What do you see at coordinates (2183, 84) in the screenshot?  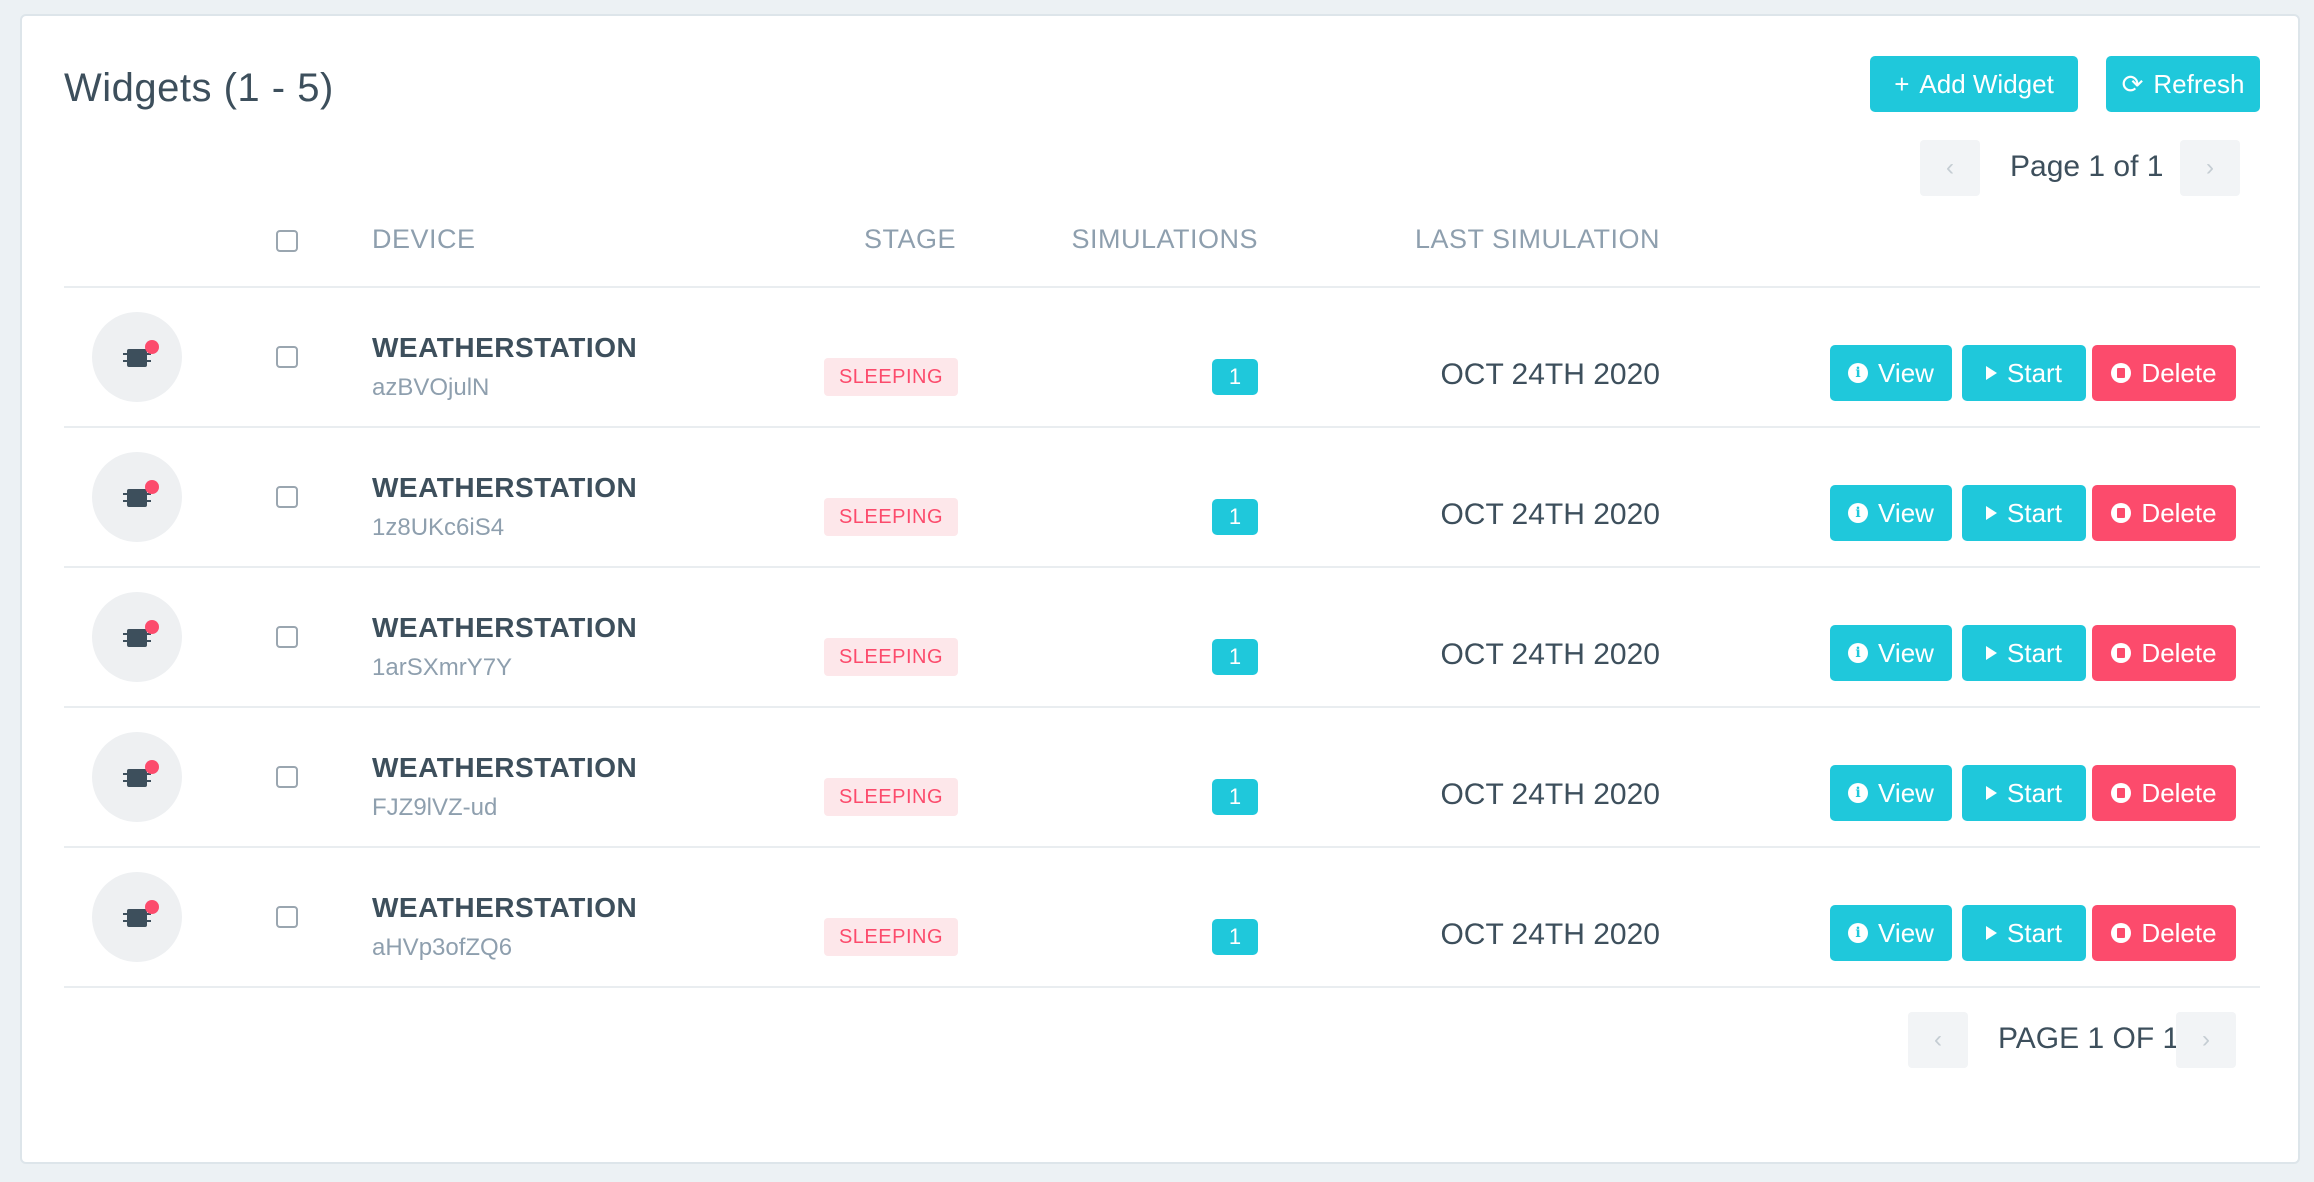 I see `refresh-button: ⟳ Refresh` at bounding box center [2183, 84].